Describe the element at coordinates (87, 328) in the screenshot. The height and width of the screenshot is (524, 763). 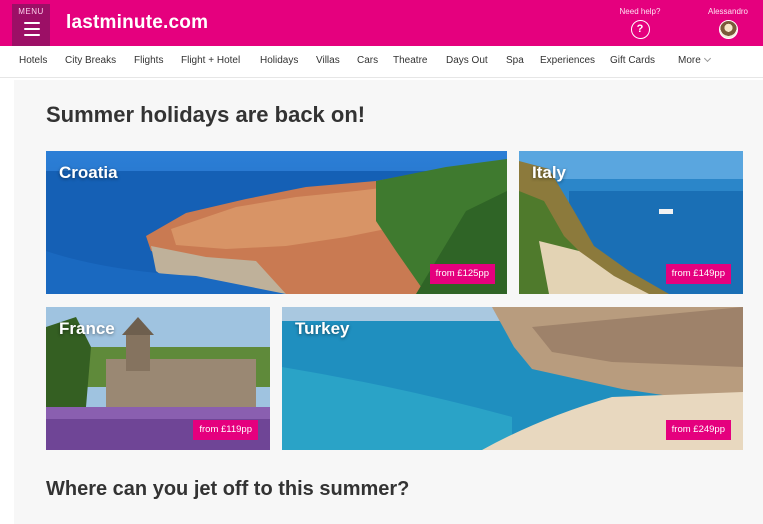
I see `destination-name: France` at that location.